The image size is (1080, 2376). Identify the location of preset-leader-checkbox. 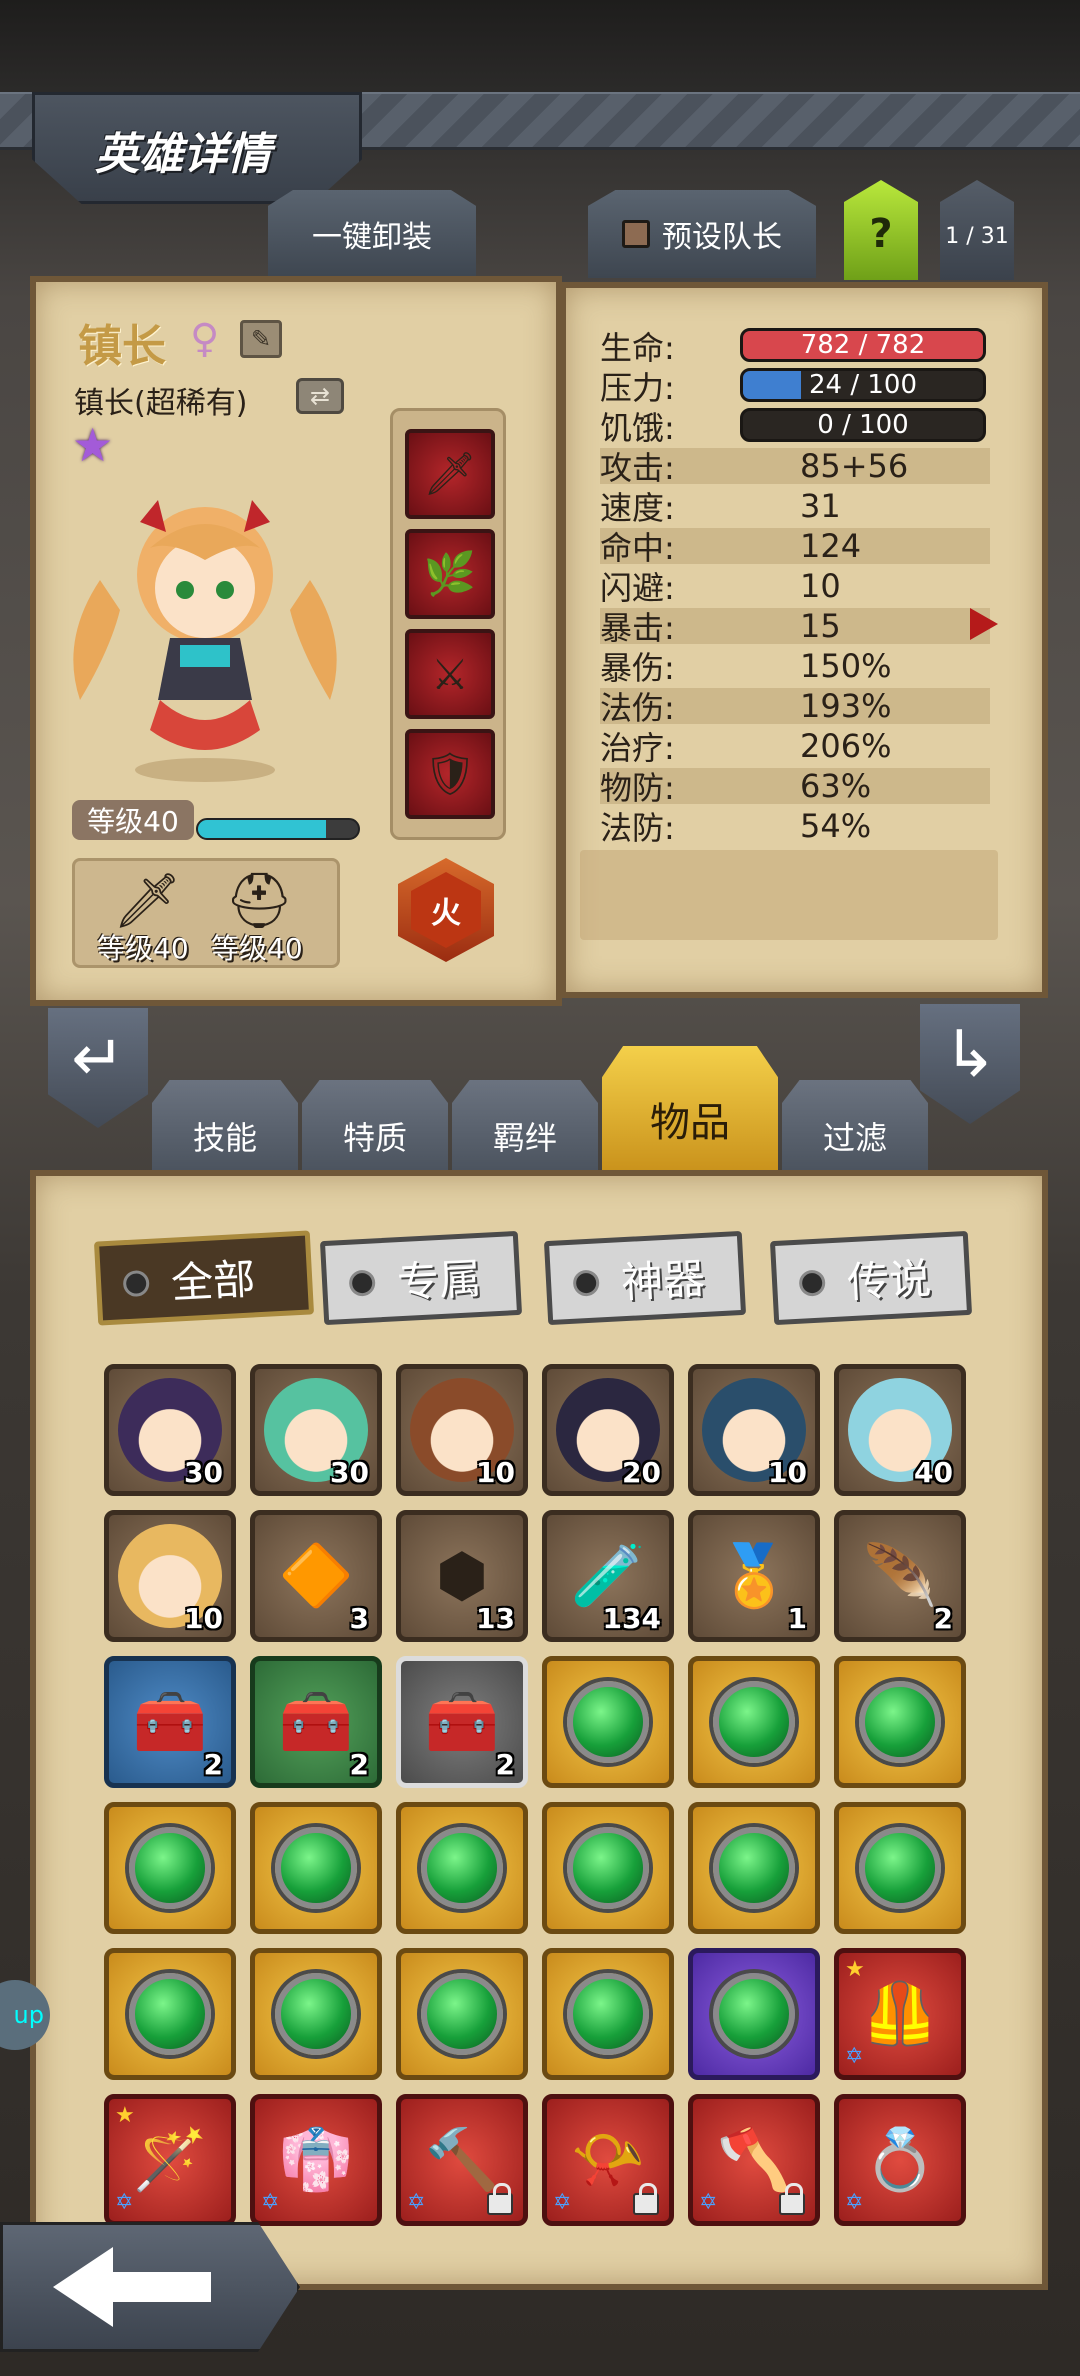
(636, 234).